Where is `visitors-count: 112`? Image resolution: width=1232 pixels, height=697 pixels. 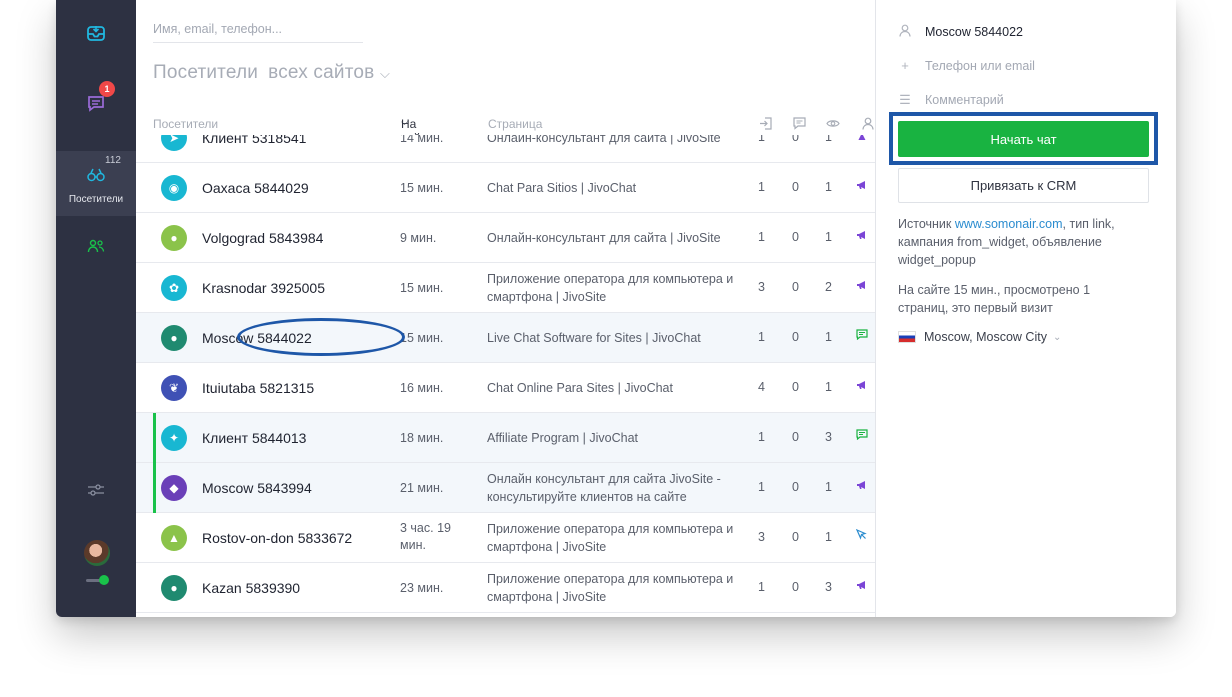
visitors-count: 112 is located at coordinates (113, 160).